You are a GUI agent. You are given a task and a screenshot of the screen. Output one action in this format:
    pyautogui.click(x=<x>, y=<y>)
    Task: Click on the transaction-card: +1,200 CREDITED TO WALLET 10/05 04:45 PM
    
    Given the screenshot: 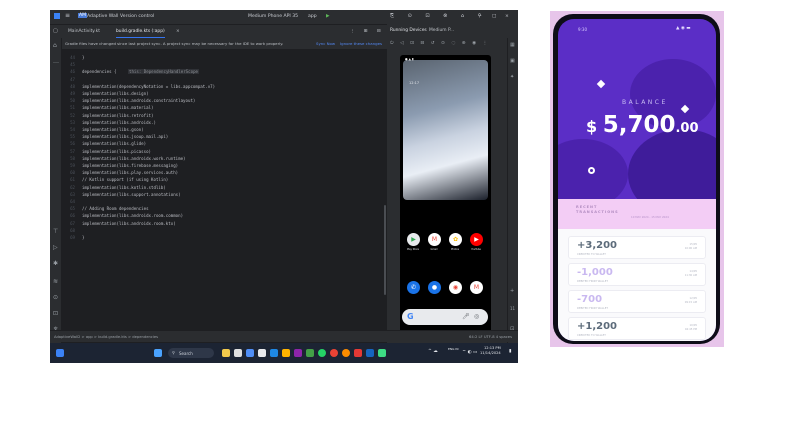 What is the action you would take?
    pyautogui.click(x=637, y=328)
    